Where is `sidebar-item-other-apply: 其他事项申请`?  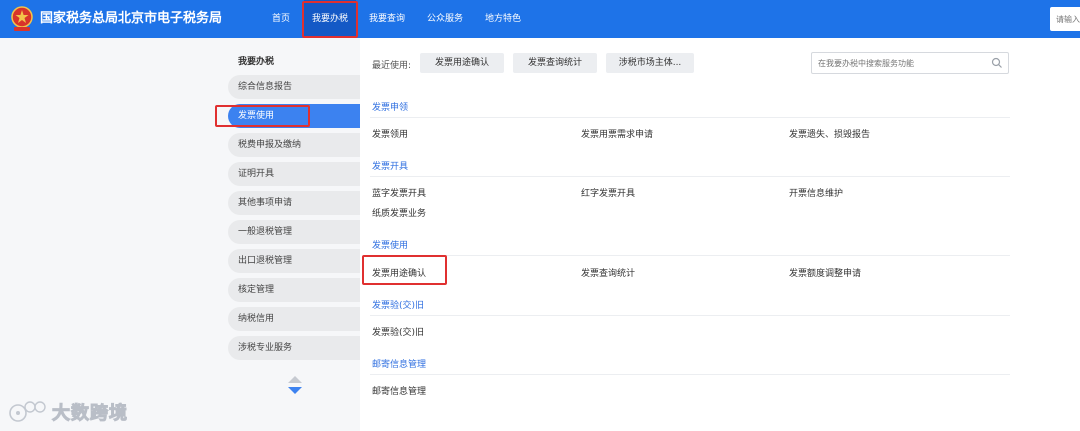
sidebar-item-other-apply: 其他事项申请 is located at coordinates (294, 203).